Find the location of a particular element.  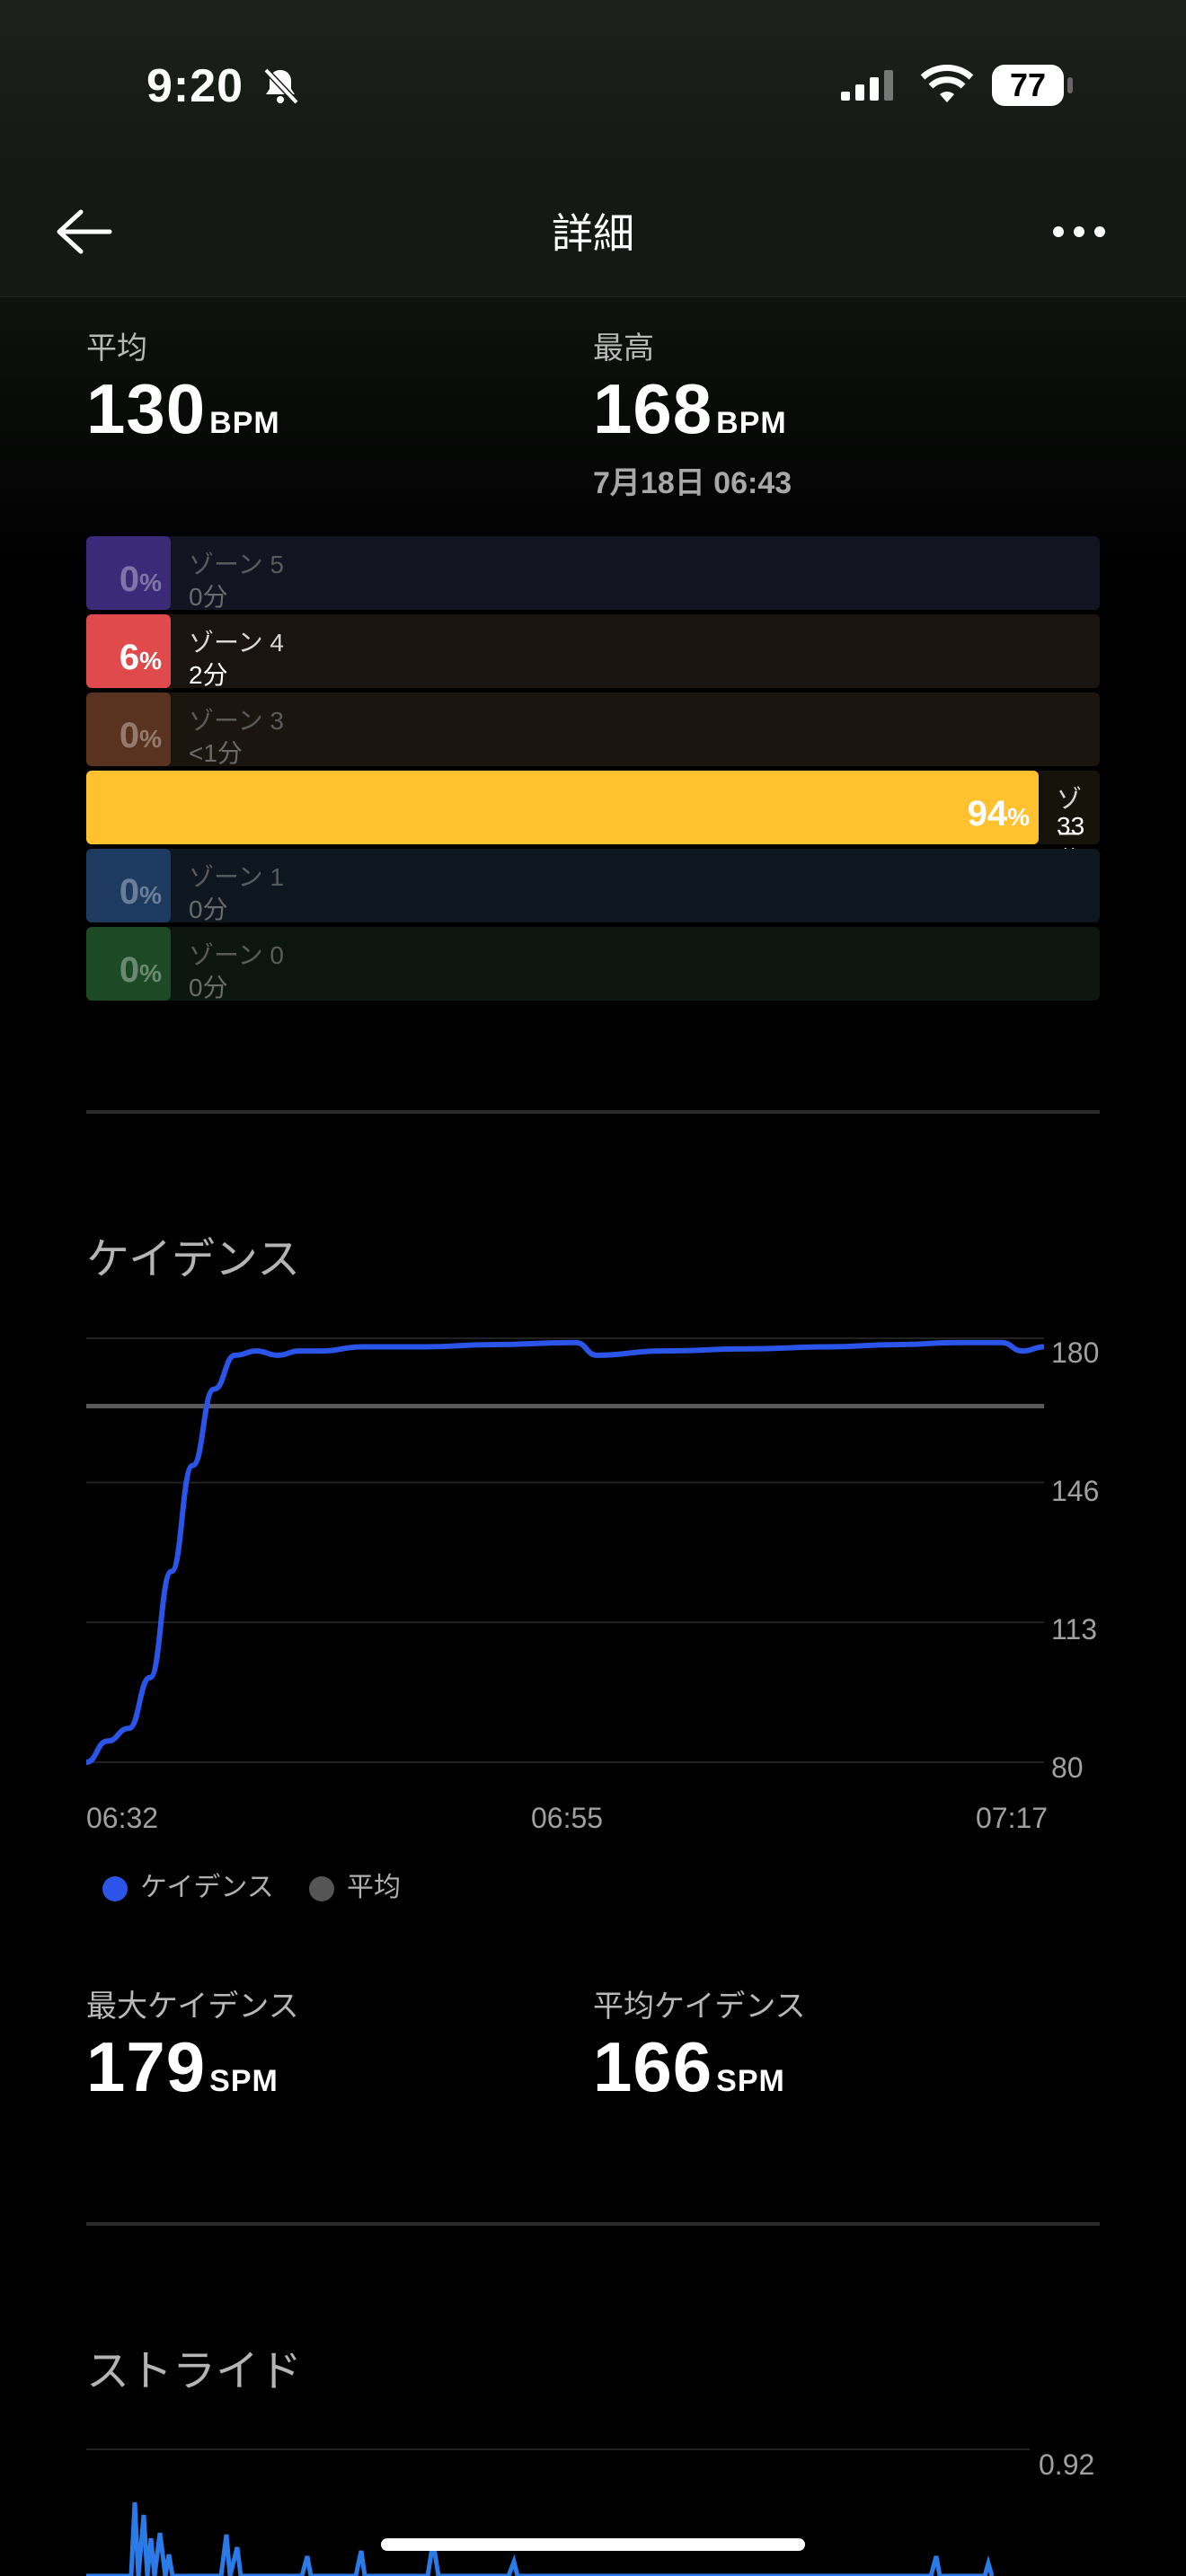

legend-cadence: ケイデンス is located at coordinates (188, 1884).